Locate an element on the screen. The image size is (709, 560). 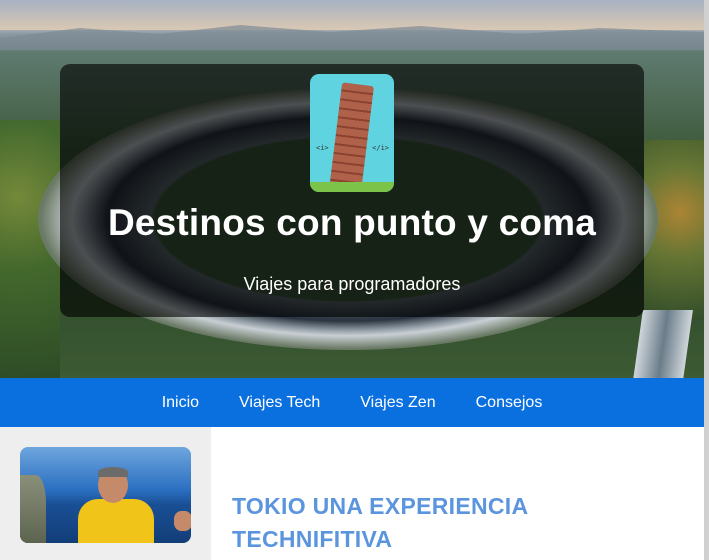
nav-item-consejos: Consejos is located at coordinates (509, 403).